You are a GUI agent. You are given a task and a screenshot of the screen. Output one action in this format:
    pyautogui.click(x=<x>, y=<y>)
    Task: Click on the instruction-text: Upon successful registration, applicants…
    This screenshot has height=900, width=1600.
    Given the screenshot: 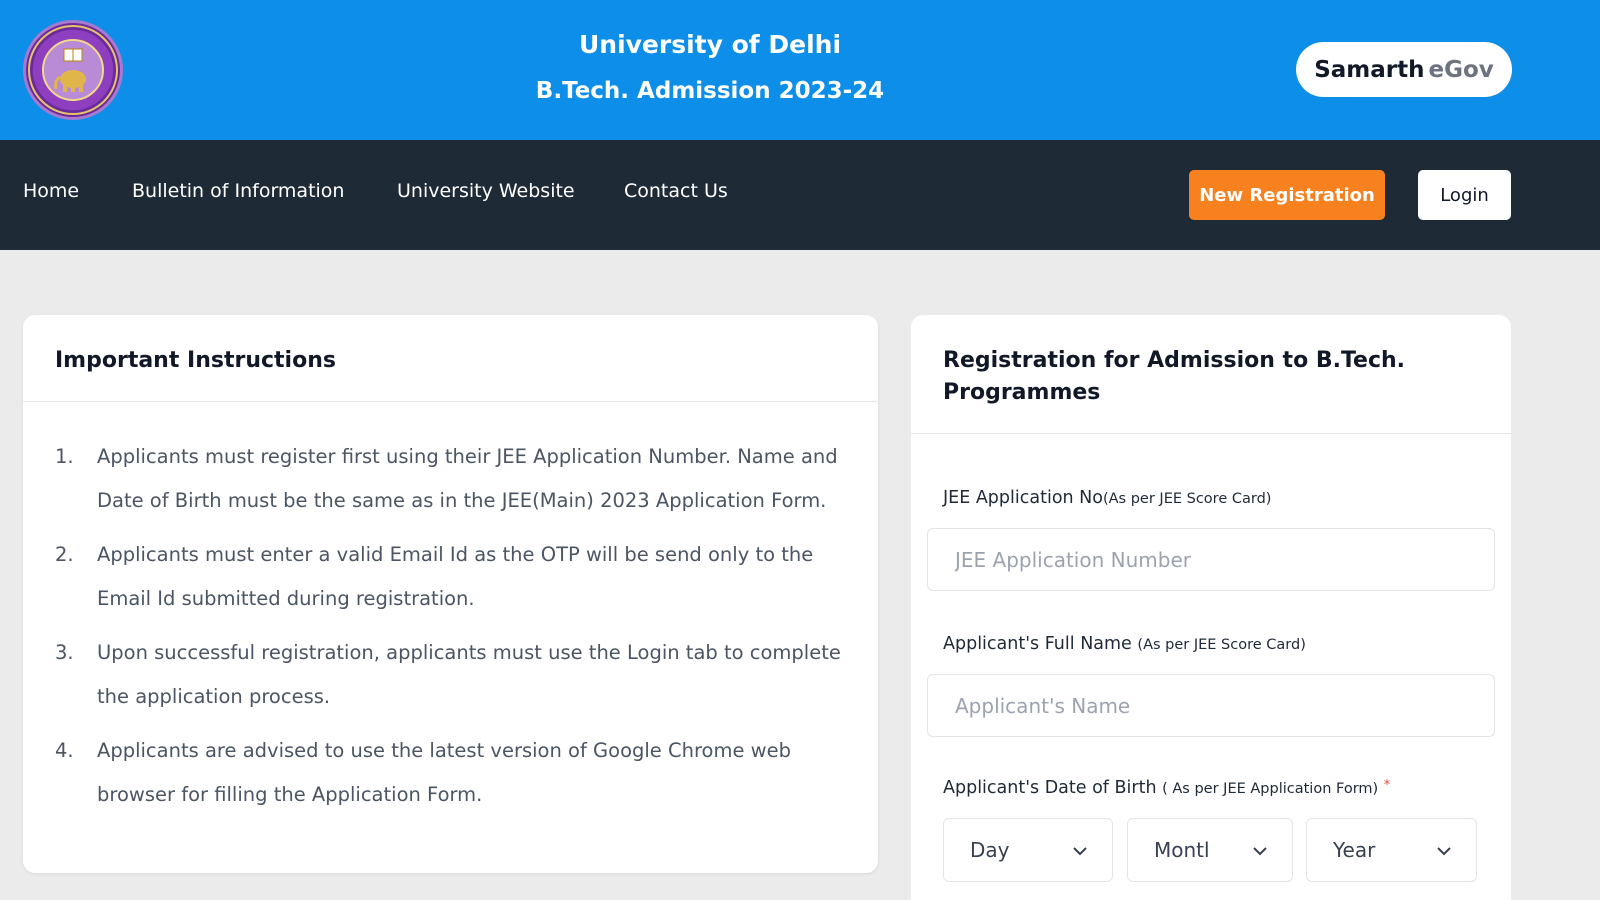 What is the action you would take?
    pyautogui.click(x=469, y=674)
    